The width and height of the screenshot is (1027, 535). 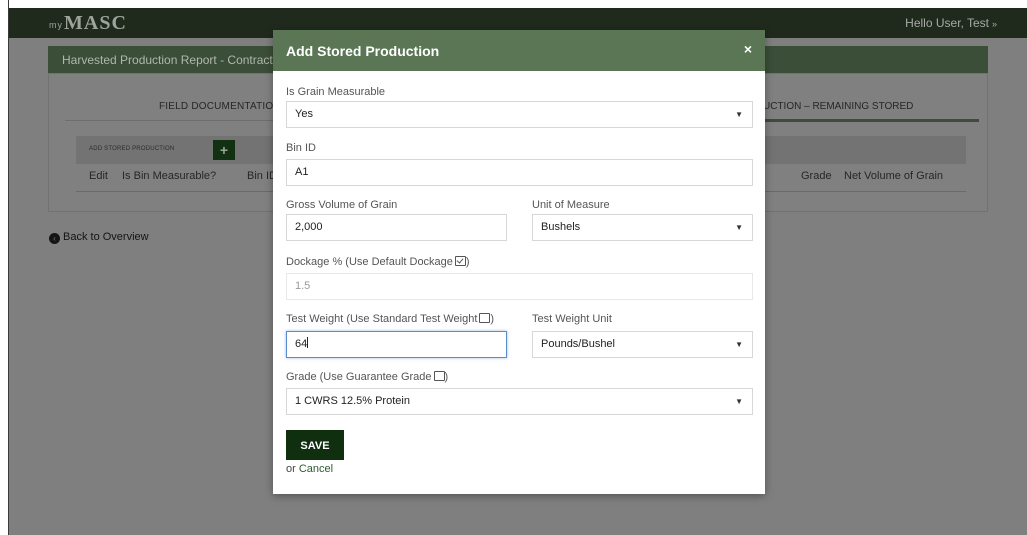 I want to click on dockage-value: 1.5, so click(x=303, y=286).